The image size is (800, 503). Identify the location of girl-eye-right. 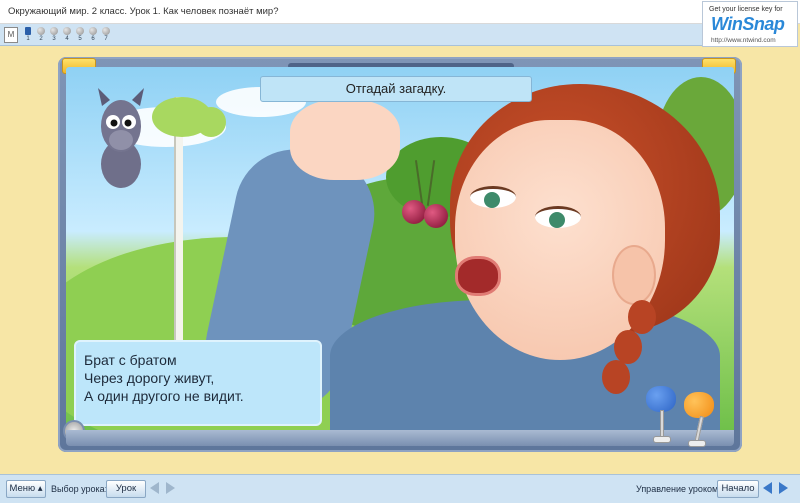
(558, 217).